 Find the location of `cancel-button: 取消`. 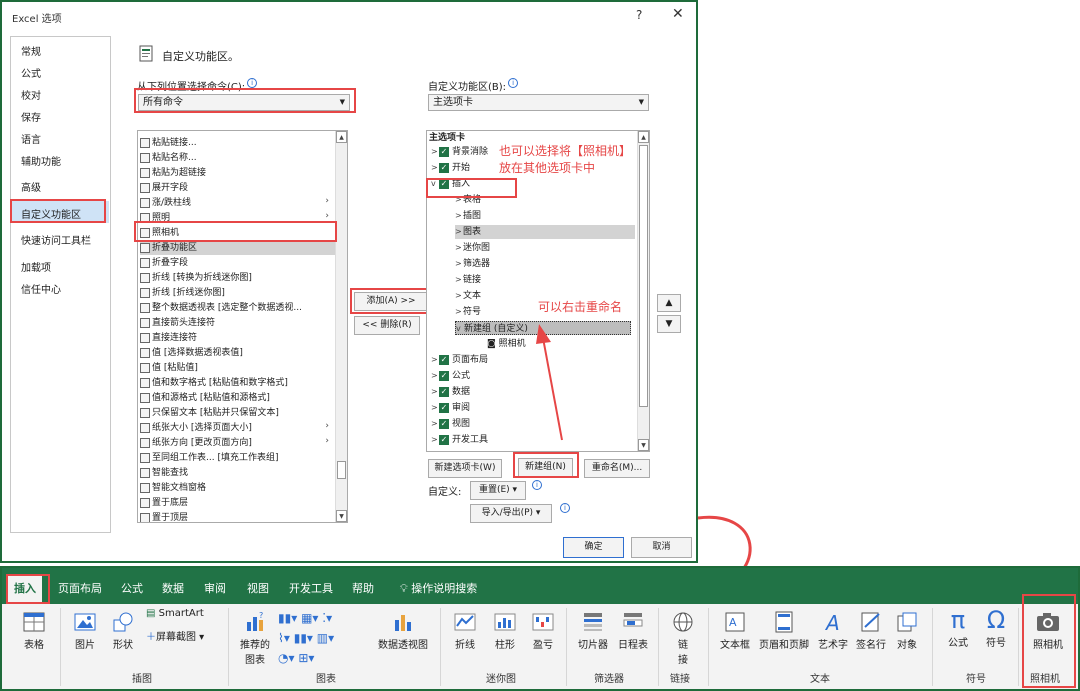

cancel-button: 取消 is located at coordinates (661, 547).